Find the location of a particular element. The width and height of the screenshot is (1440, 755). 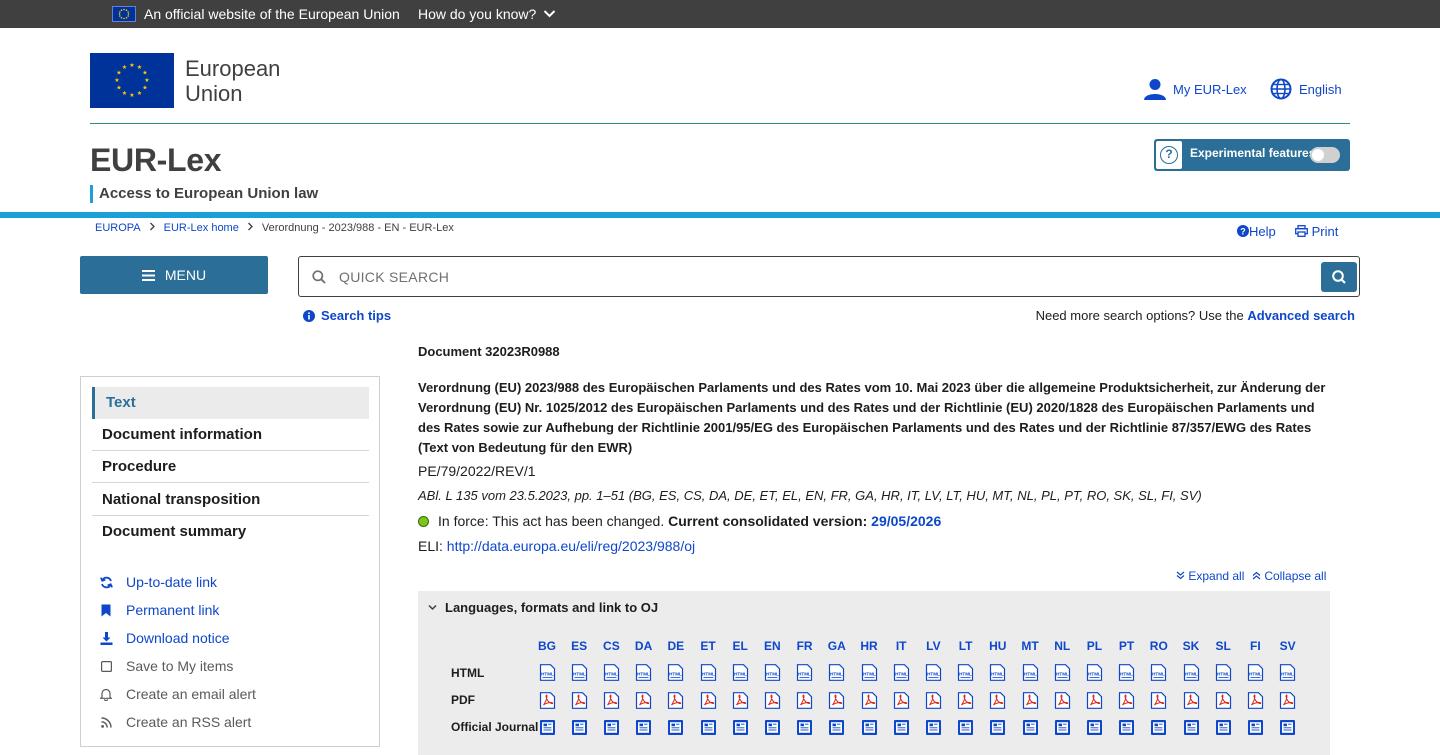

search-submit-button is located at coordinates (1339, 277).